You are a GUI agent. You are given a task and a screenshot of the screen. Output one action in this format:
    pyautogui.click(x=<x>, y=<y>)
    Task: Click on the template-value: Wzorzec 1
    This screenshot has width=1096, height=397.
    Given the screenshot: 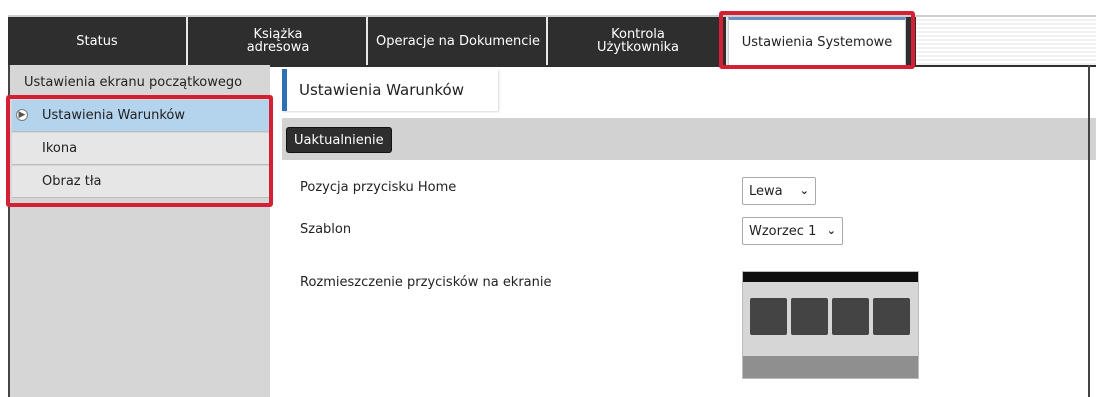 What is the action you would take?
    pyautogui.click(x=783, y=231)
    